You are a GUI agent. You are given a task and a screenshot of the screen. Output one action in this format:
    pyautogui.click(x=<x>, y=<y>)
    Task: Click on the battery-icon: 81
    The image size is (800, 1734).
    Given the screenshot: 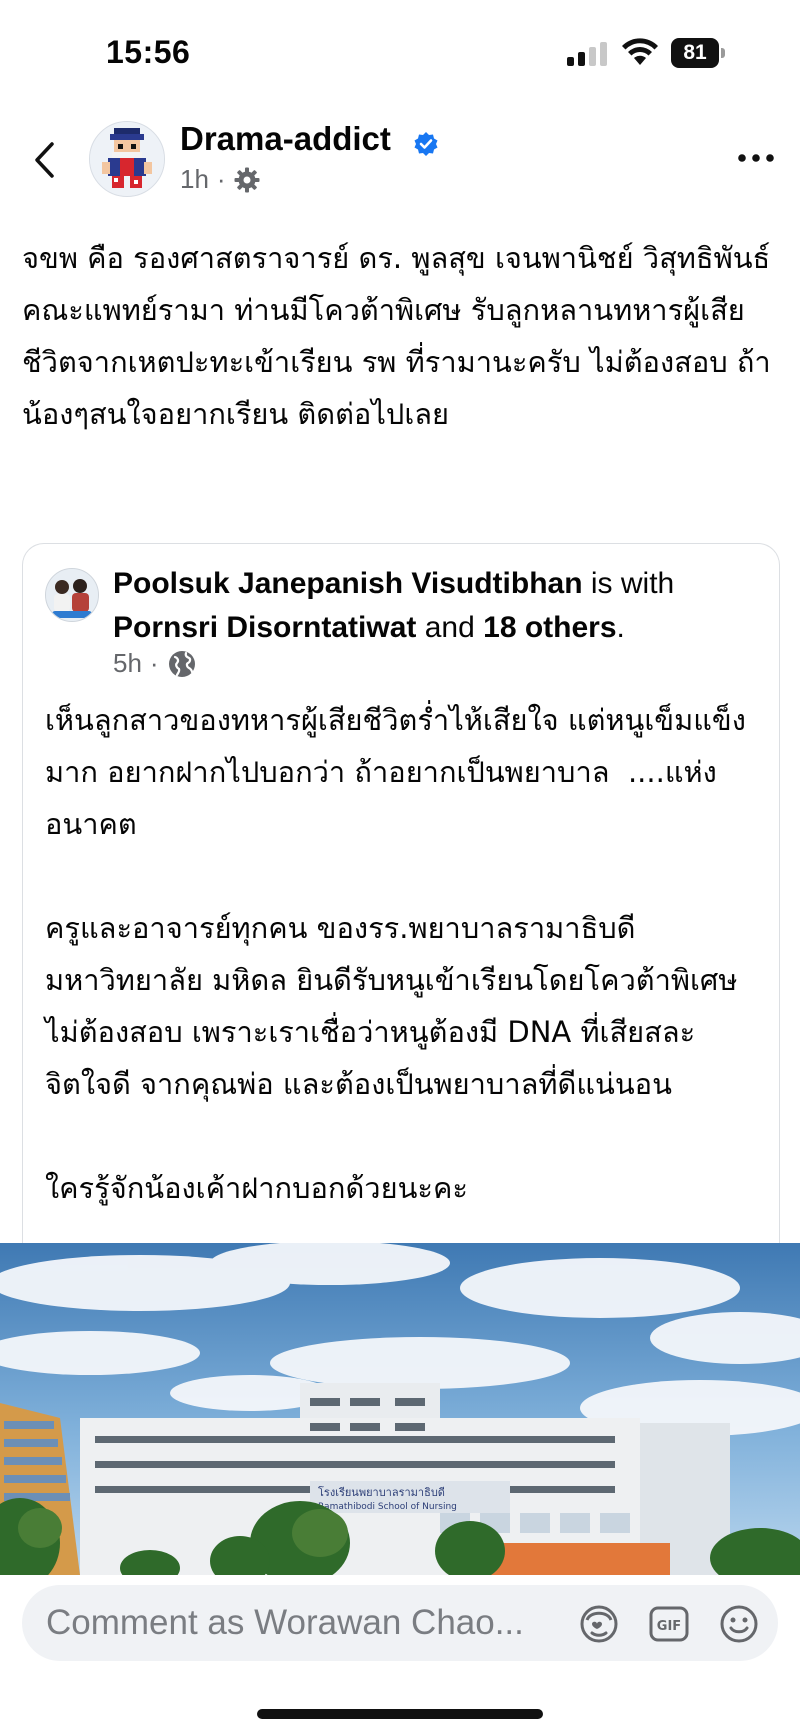 What is the action you would take?
    pyautogui.click(x=699, y=53)
    